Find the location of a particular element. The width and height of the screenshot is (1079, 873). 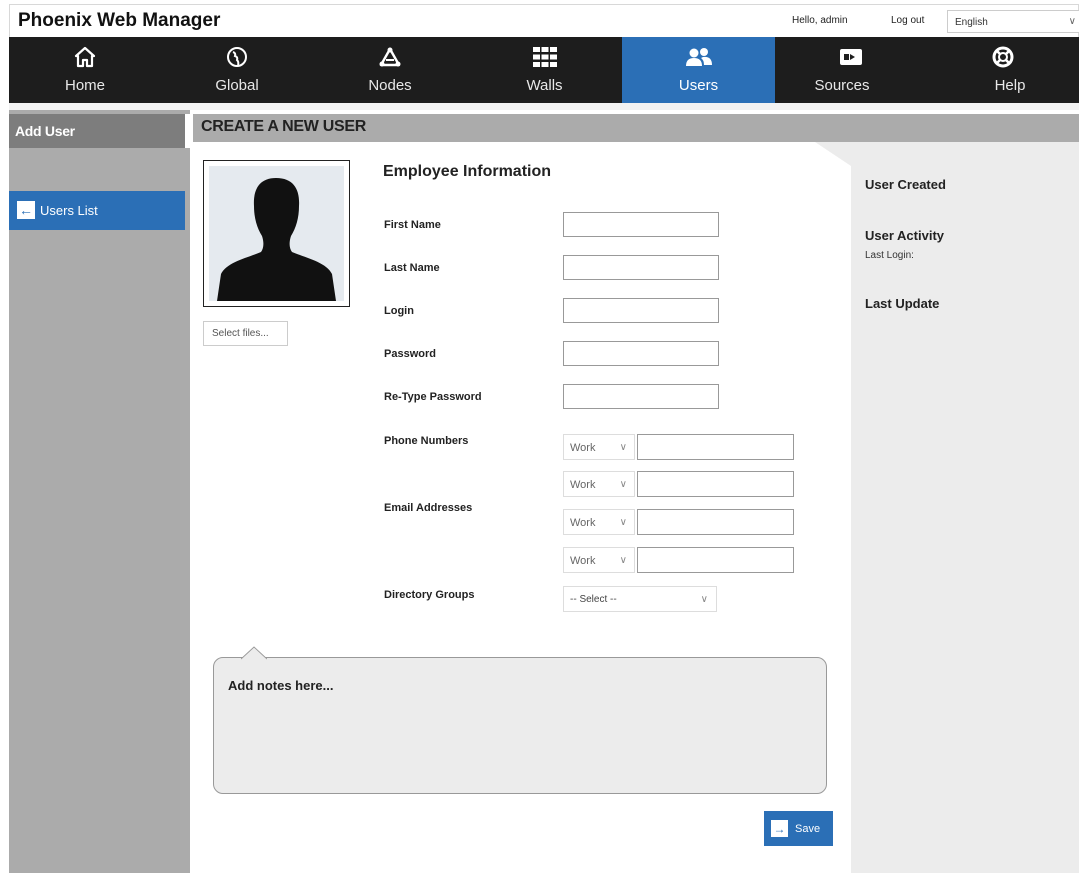

greeting-text: Hello, admin is located at coordinates (820, 20).